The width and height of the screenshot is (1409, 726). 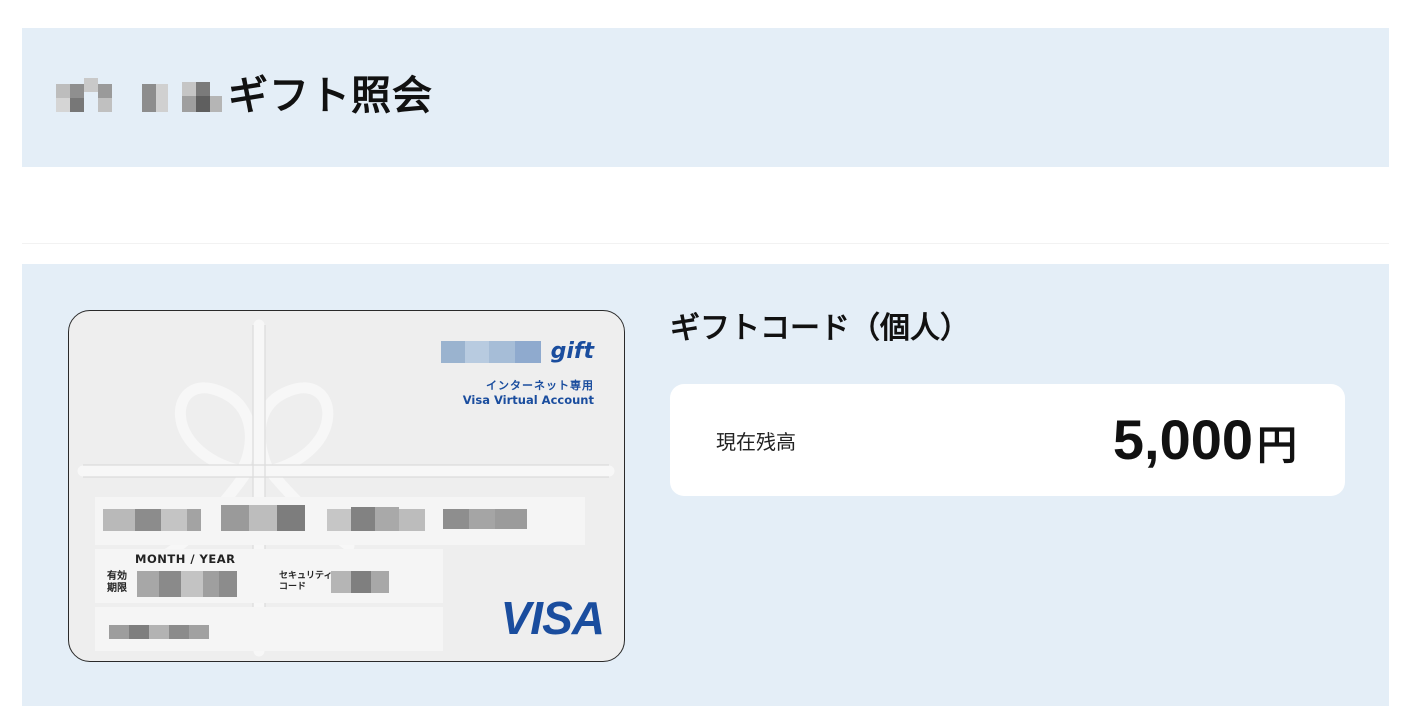 I want to click on balance-unit: 円, so click(x=1277, y=446).